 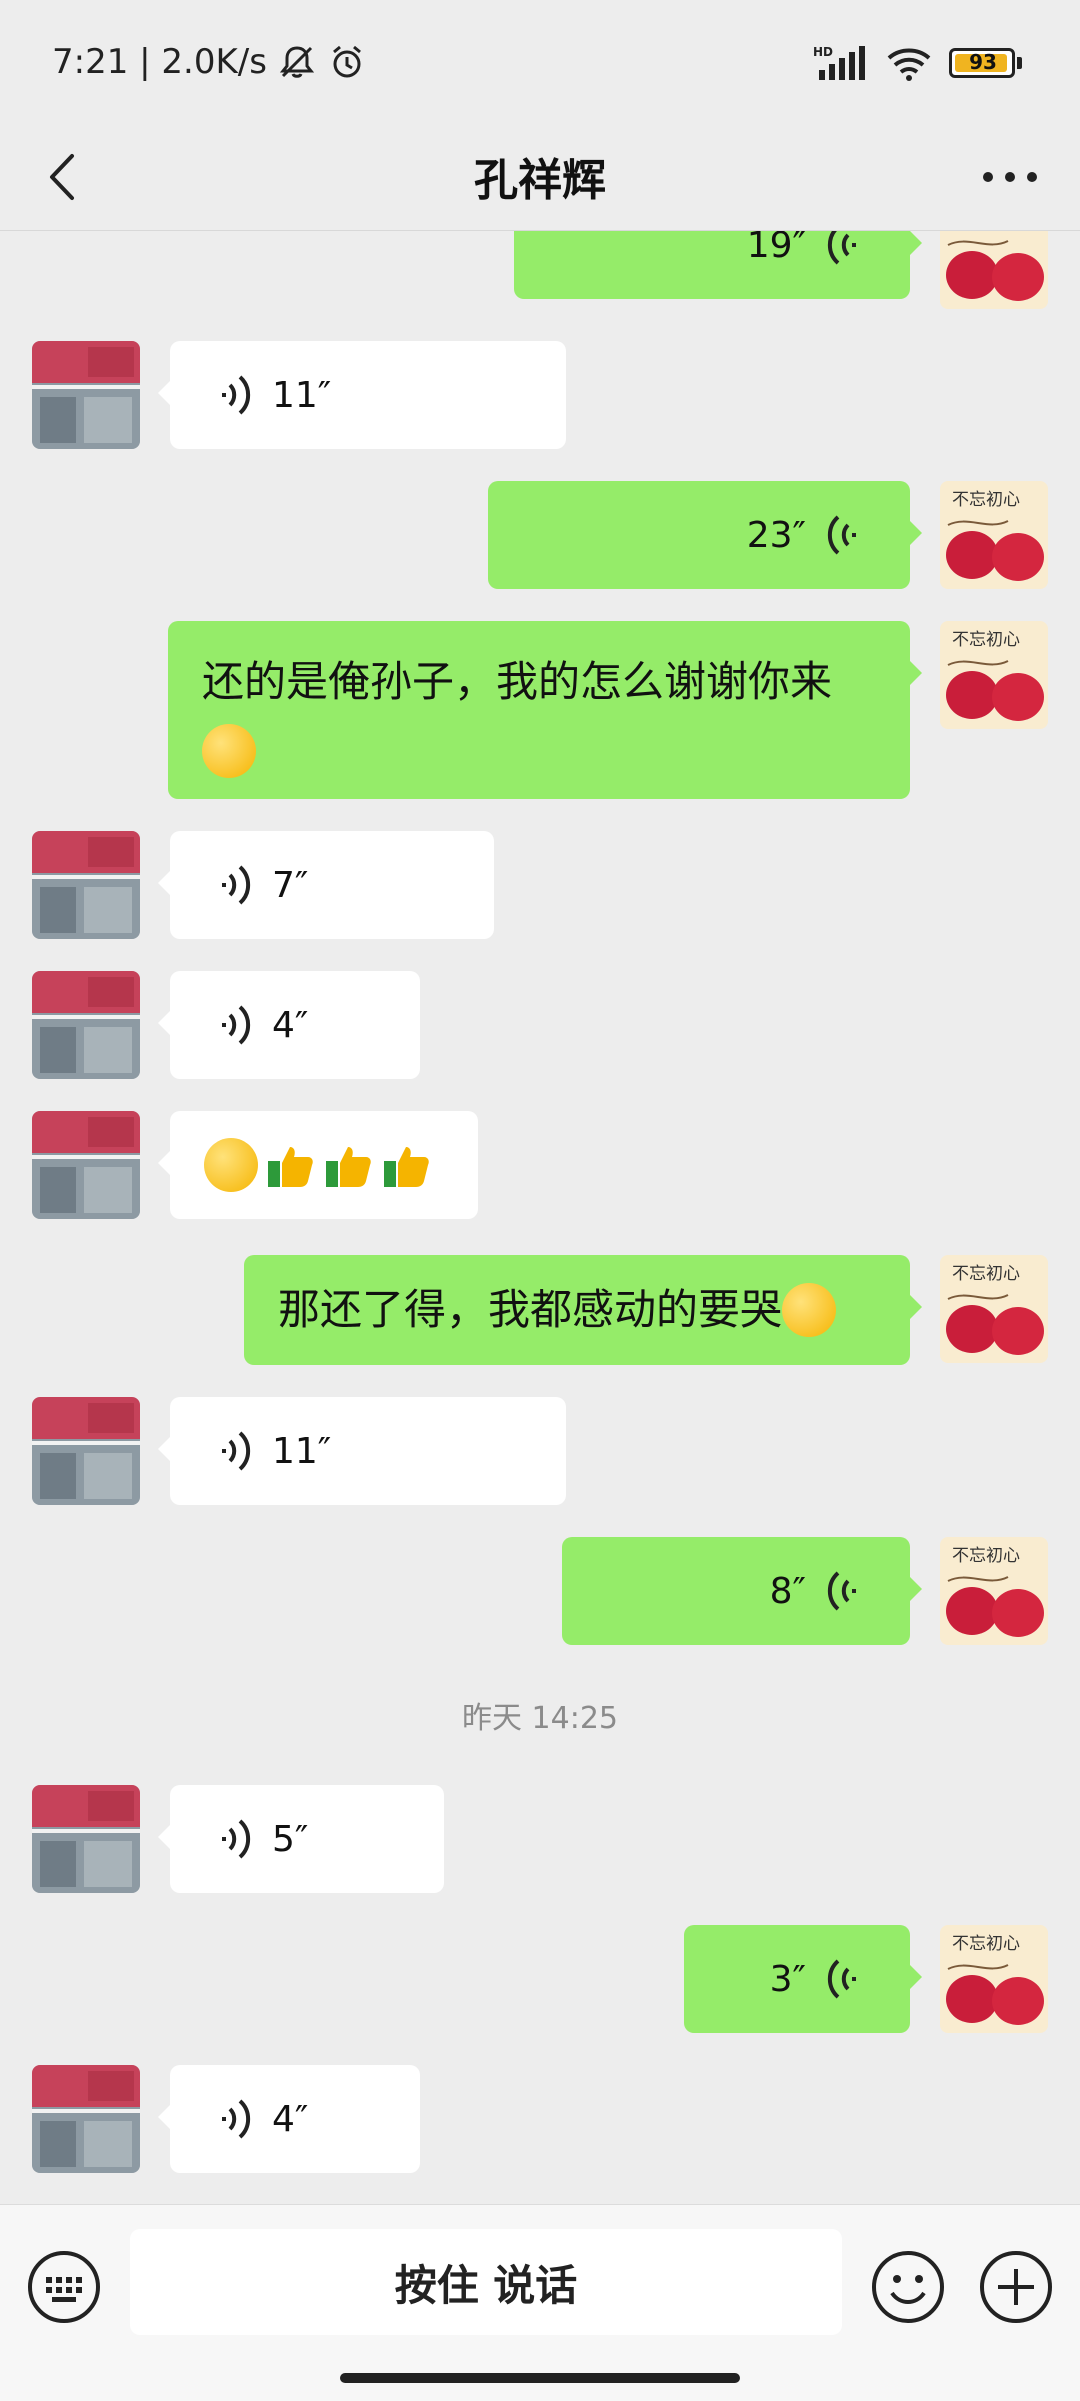 I want to click on alarm-clock-icon, so click(x=347, y=61).